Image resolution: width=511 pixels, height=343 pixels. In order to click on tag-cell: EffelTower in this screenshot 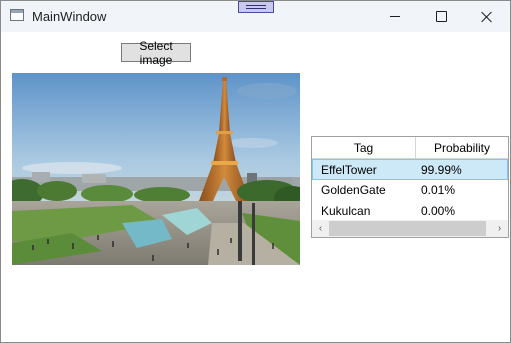, I will do `click(349, 169)`.